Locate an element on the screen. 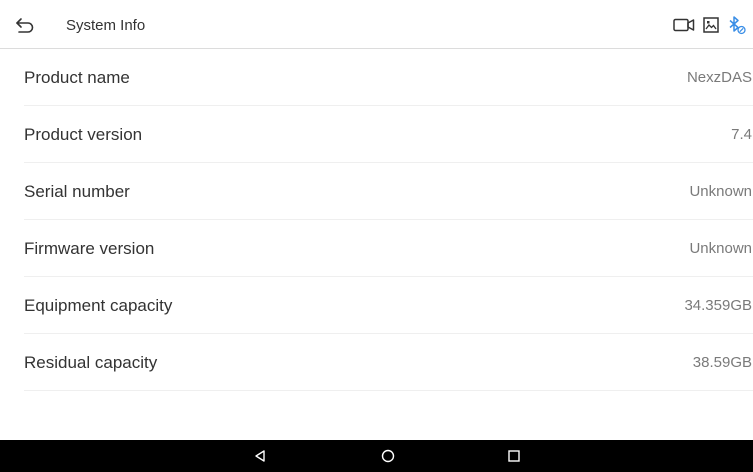 This screenshot has width=753, height=472. back-triangle-icon is located at coordinates (260, 456).